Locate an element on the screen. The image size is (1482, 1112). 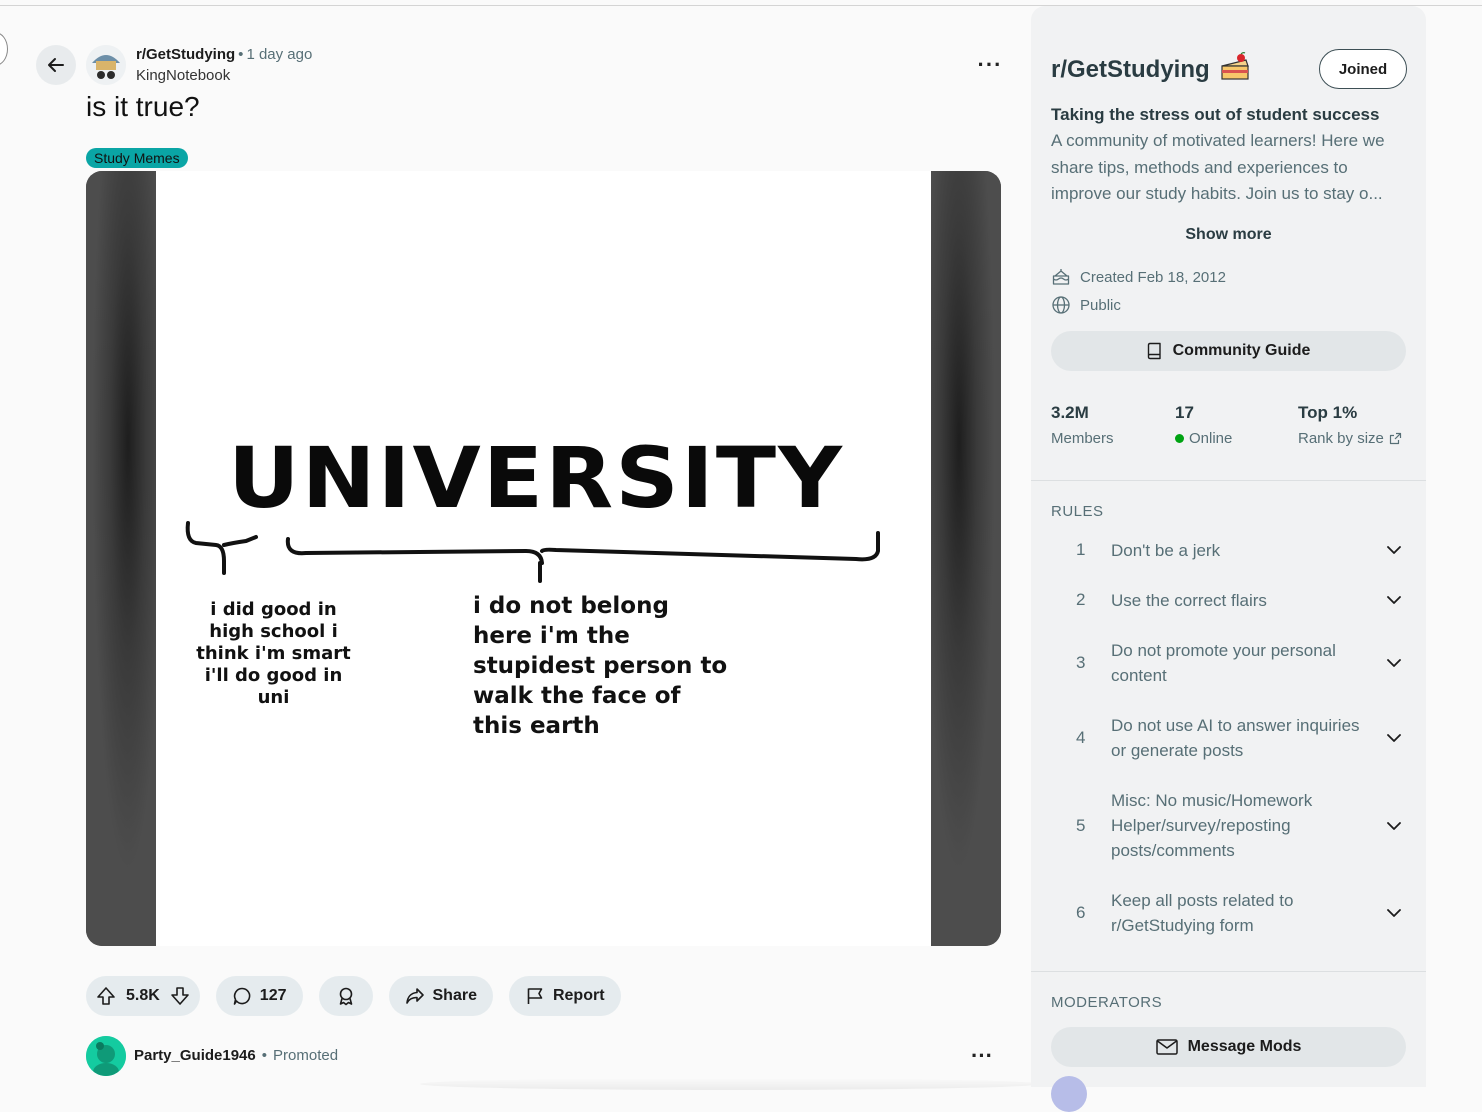
community-guide-button: Community Guide is located at coordinates (1228, 351).